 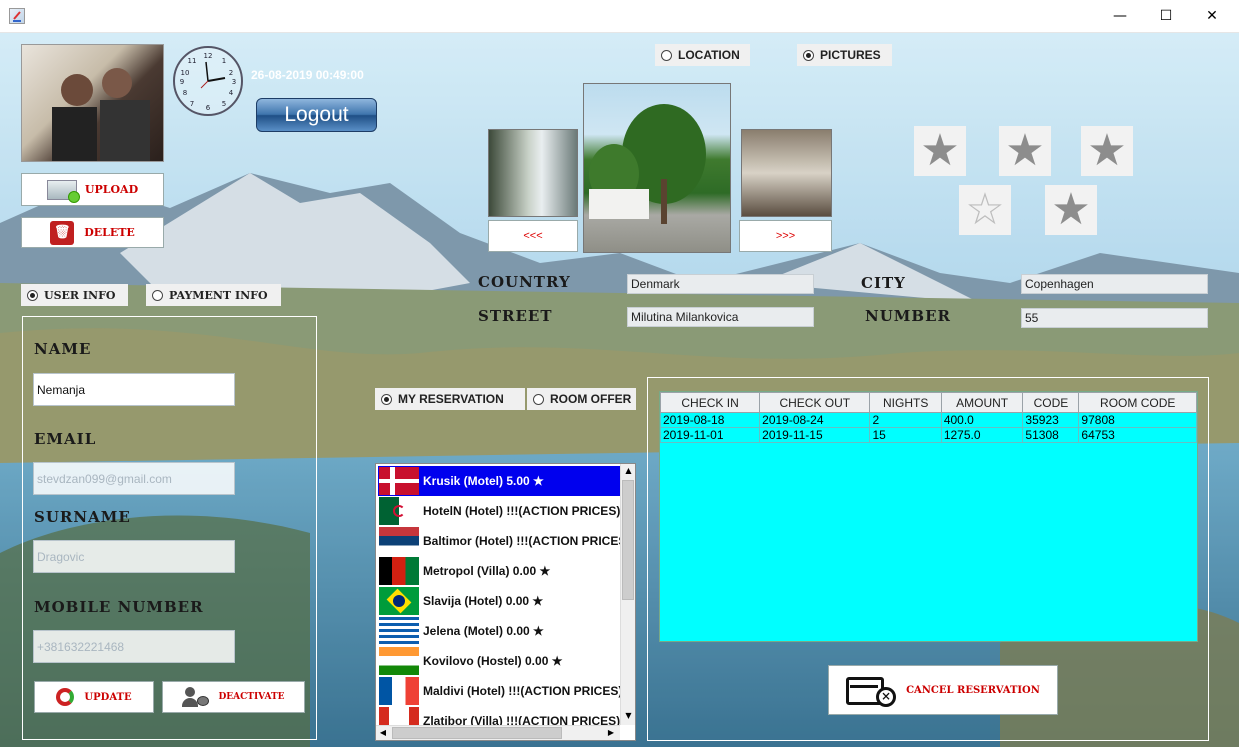 I want to click on column-header: CODE, so click(x=1051, y=402).